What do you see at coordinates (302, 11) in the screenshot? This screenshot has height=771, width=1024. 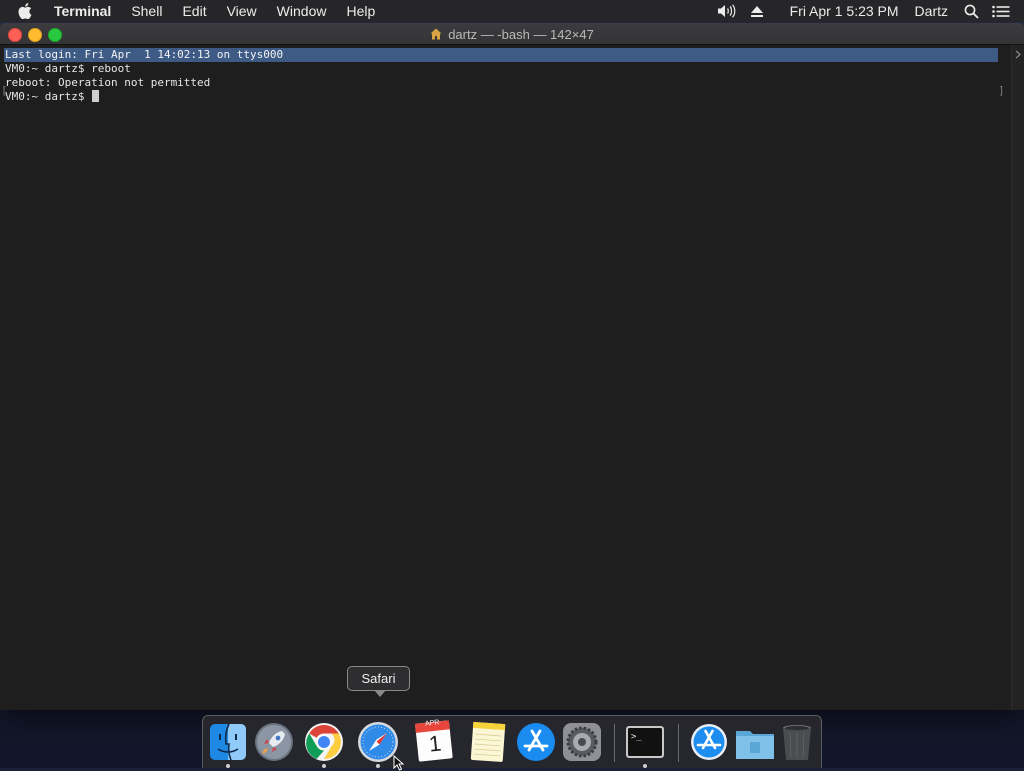 I see `menu-window: Window` at bounding box center [302, 11].